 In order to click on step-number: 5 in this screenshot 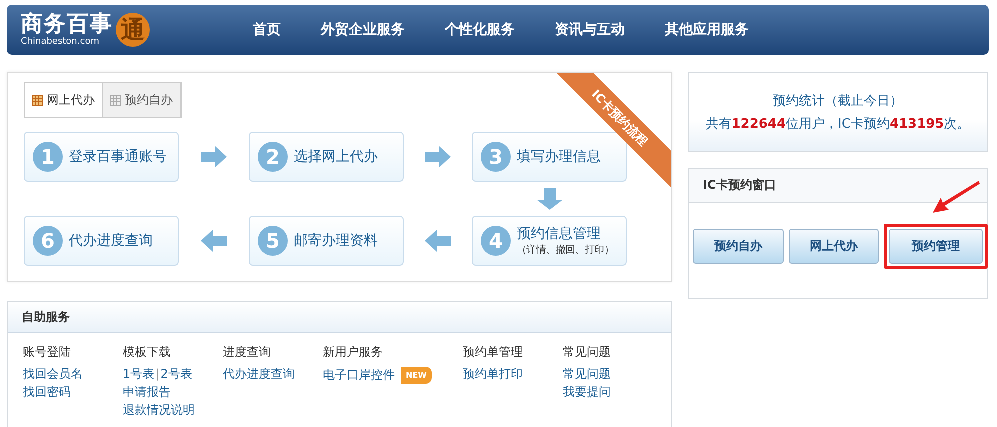, I will do `click(273, 241)`.